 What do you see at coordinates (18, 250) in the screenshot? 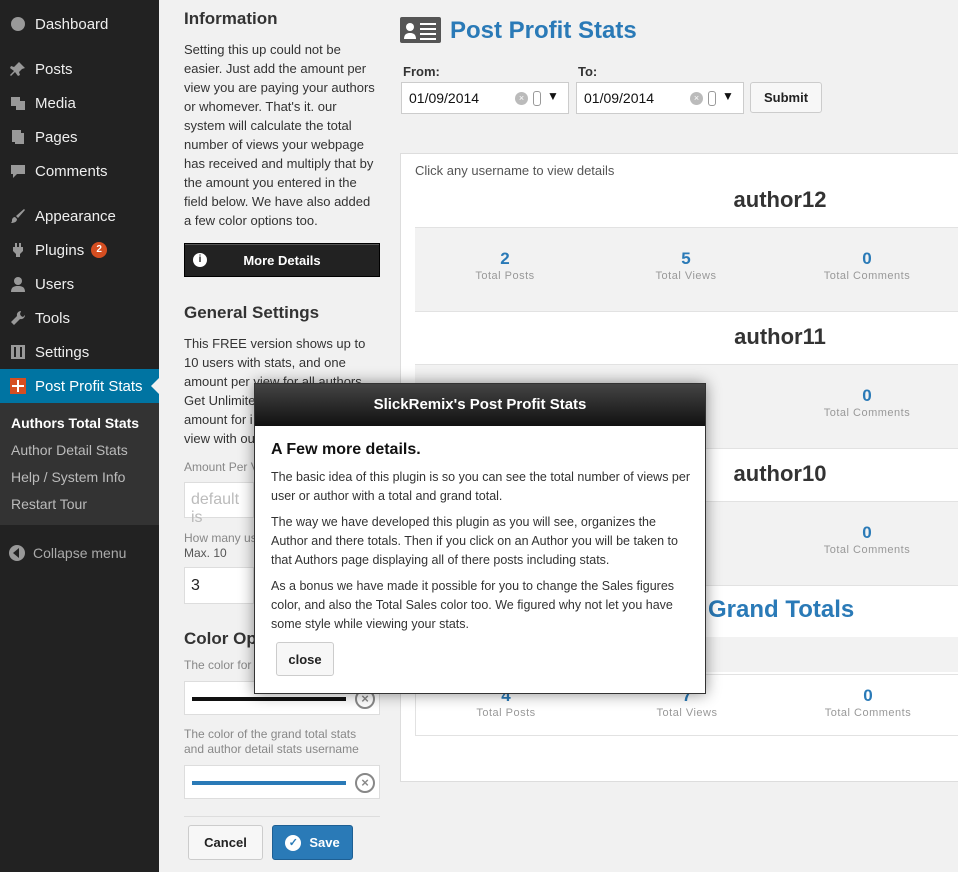
I see `plug-icon` at bounding box center [18, 250].